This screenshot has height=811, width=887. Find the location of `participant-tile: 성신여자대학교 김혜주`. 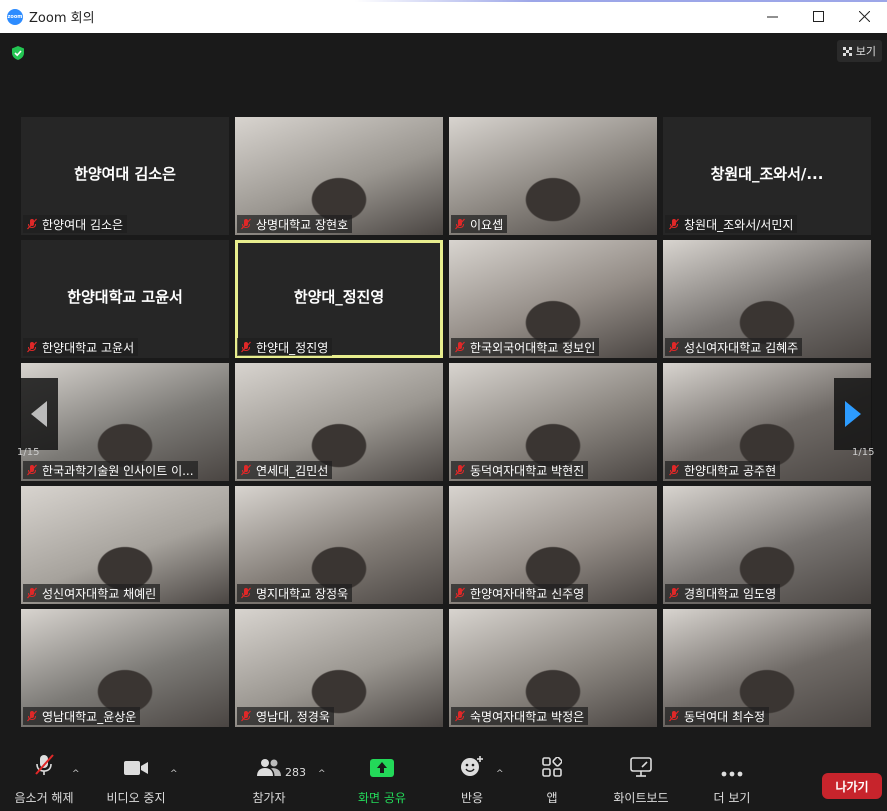

participant-tile: 성신여자대학교 김혜주 is located at coordinates (767, 299).